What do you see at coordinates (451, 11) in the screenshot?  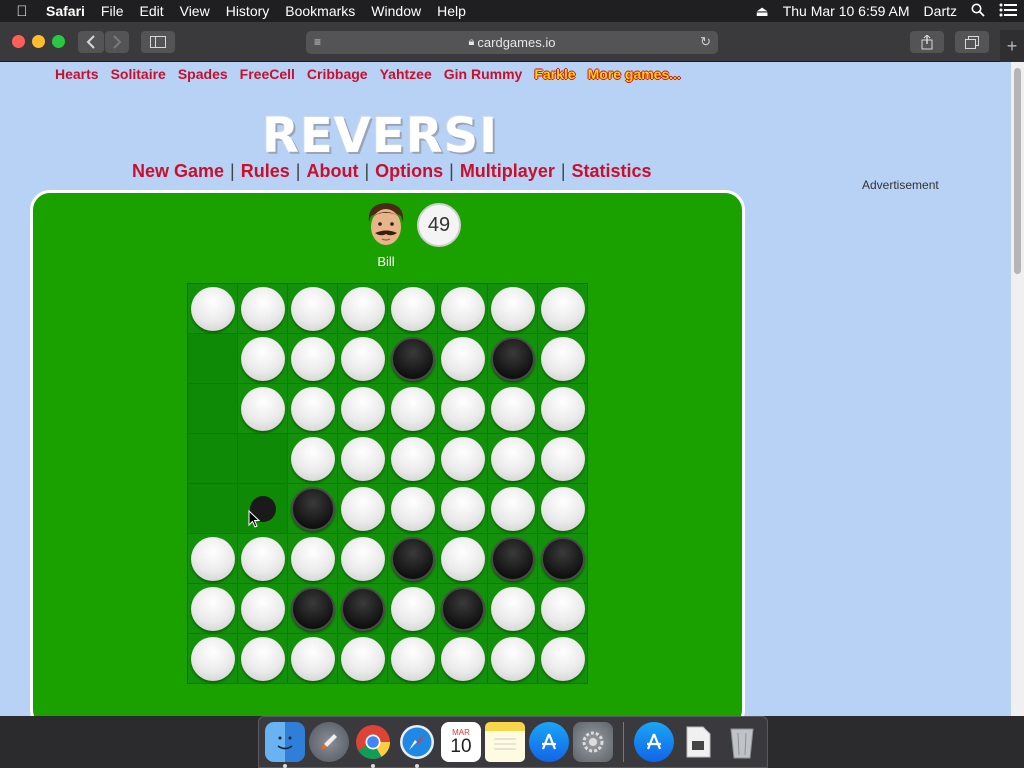 I see `menu-help: Help` at bounding box center [451, 11].